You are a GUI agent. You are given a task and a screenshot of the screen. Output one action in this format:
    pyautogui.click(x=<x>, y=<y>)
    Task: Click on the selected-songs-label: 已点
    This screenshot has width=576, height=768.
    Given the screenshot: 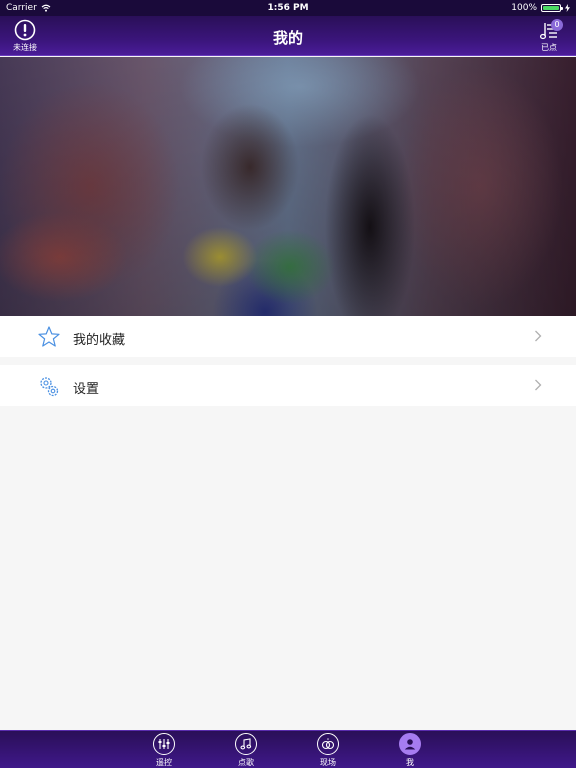 What is the action you would take?
    pyautogui.click(x=549, y=47)
    